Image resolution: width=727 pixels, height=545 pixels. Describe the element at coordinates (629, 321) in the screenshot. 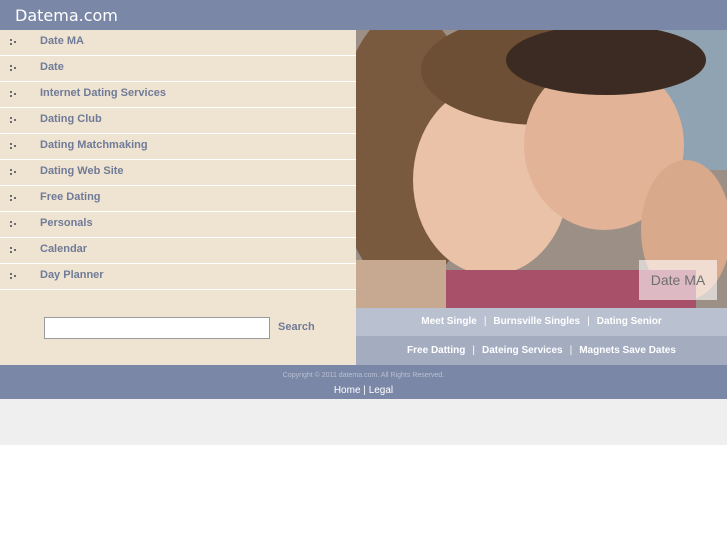

I see `link-dating-senior: Dating Senior` at that location.